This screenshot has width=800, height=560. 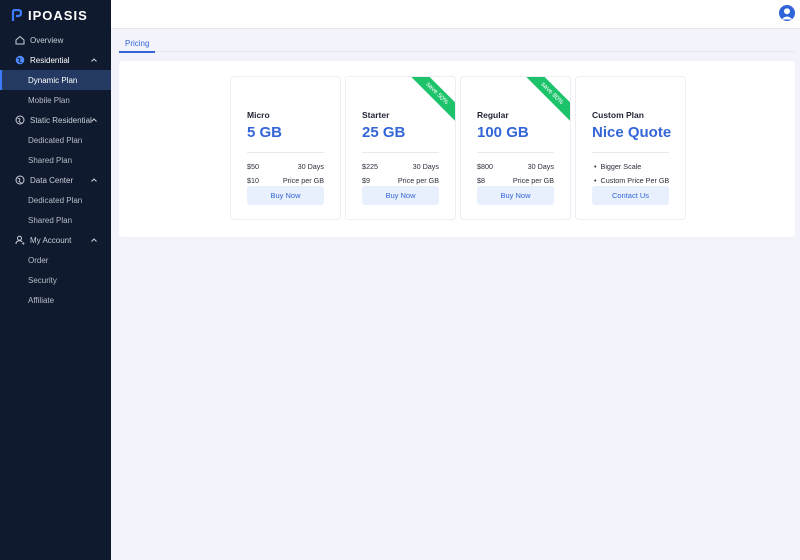 What do you see at coordinates (42, 280) in the screenshot?
I see `sidebar-item-label: Security` at bounding box center [42, 280].